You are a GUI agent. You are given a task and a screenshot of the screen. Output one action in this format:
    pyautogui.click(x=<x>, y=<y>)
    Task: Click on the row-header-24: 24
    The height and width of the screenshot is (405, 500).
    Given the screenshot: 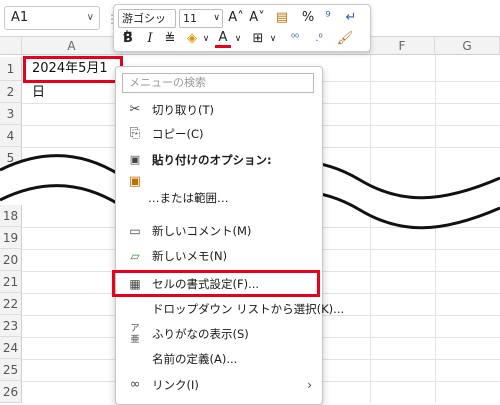 What is the action you would take?
    pyautogui.click(x=11, y=348)
    